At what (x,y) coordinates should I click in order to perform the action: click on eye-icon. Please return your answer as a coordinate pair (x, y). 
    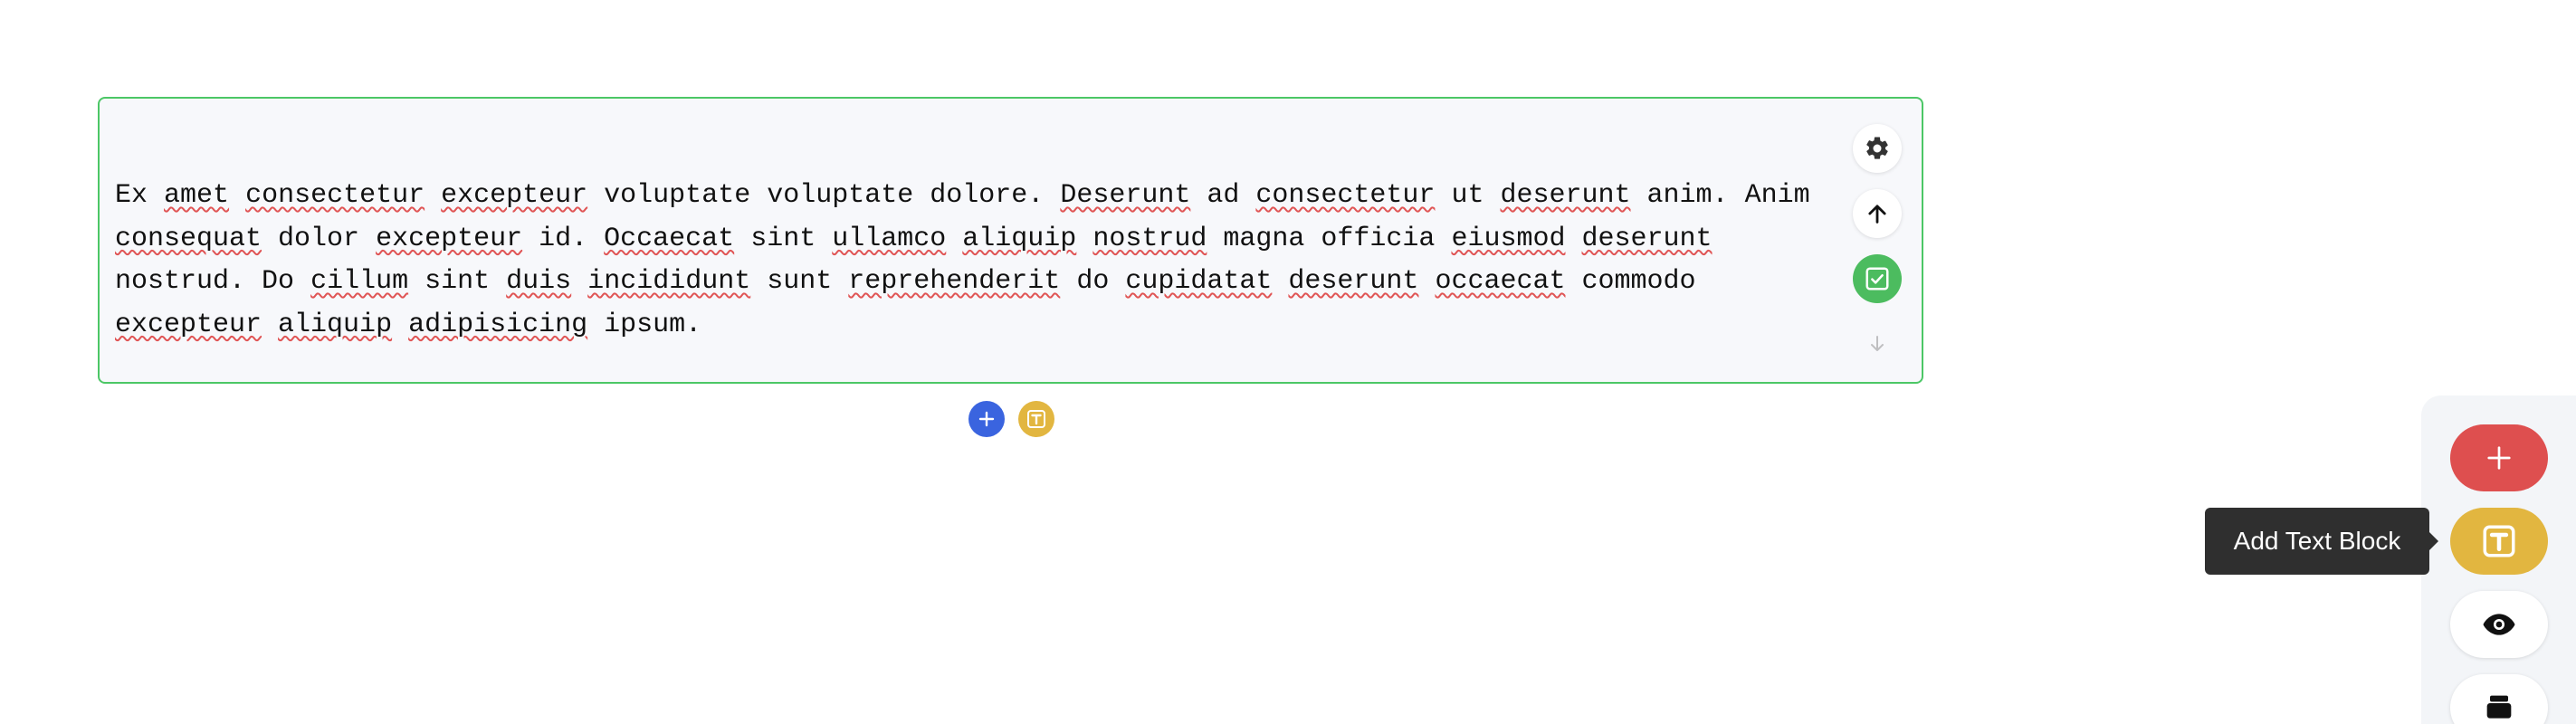
    Looking at the image, I should click on (2499, 625).